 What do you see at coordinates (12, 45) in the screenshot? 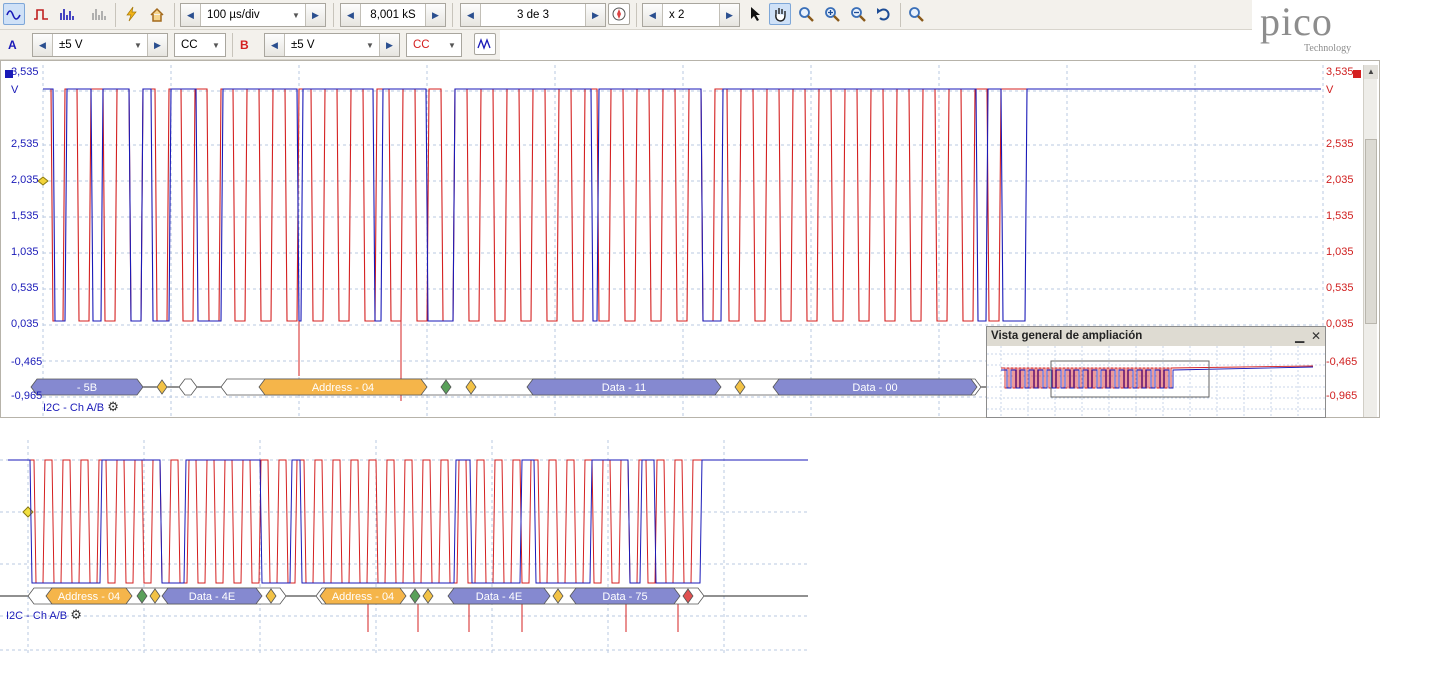
I see `channel-a-button: A` at bounding box center [12, 45].